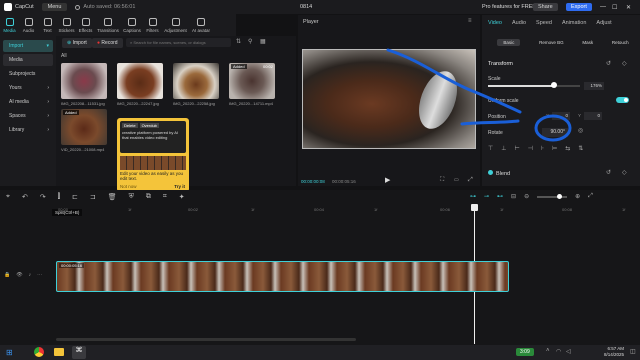  Describe the element at coordinates (525, 352) in the screenshot. I see `weather-widget: 3:09` at that location.